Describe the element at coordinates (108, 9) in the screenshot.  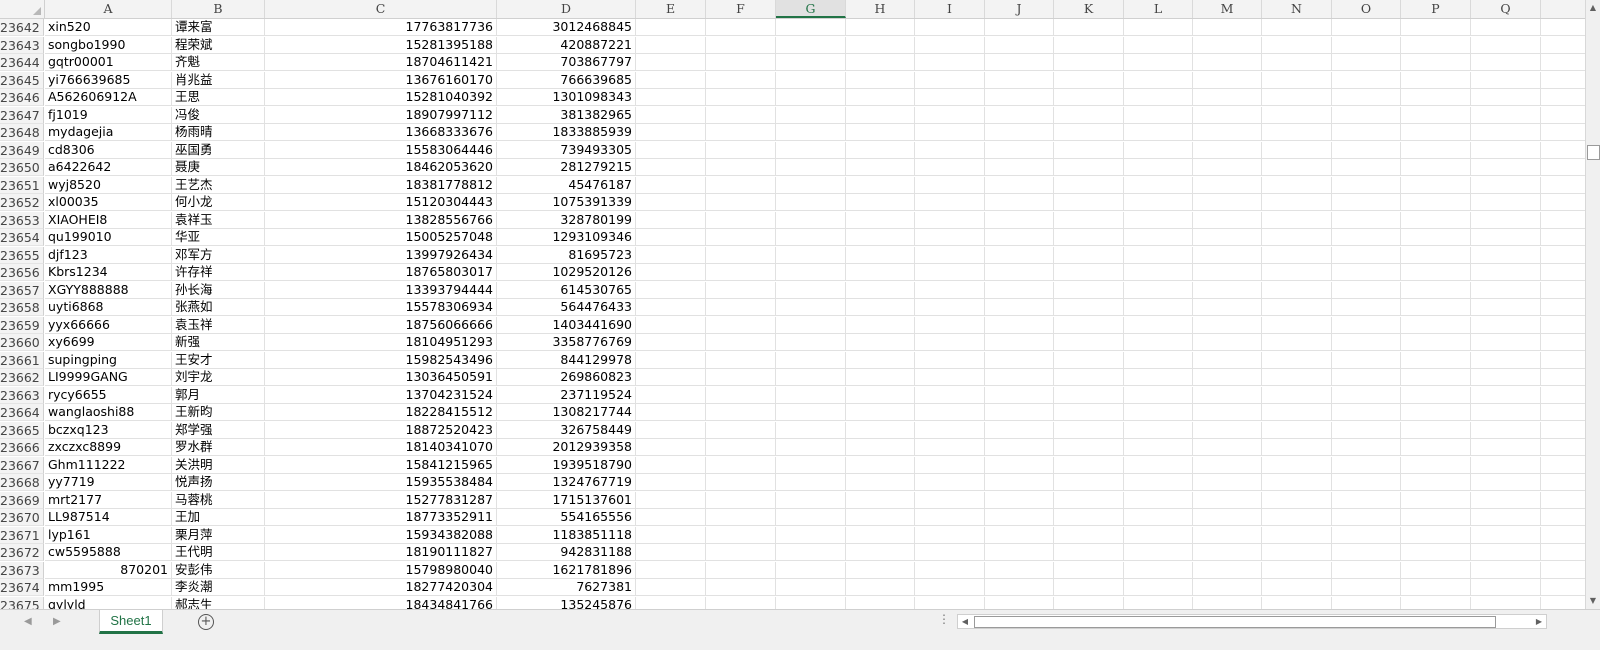
I see `column-header-a: A` at that location.